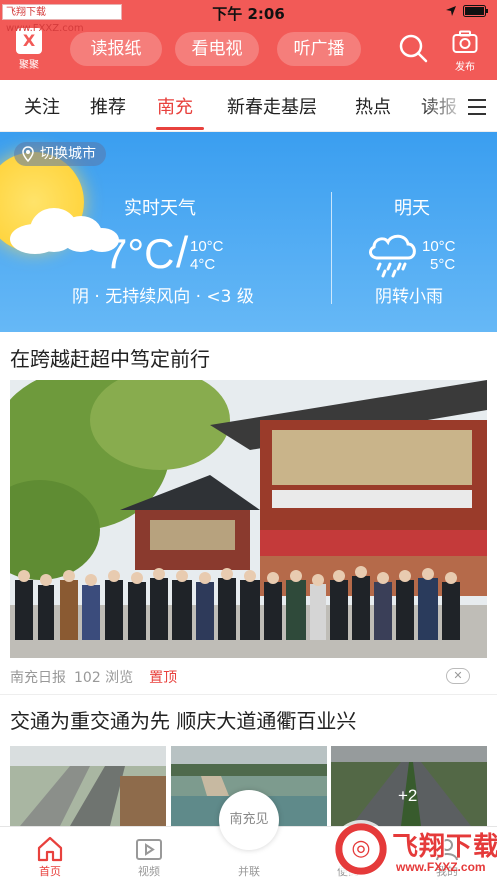 The height and width of the screenshot is (883, 497). I want to click on weather-now-high: 10°C, so click(207, 246).